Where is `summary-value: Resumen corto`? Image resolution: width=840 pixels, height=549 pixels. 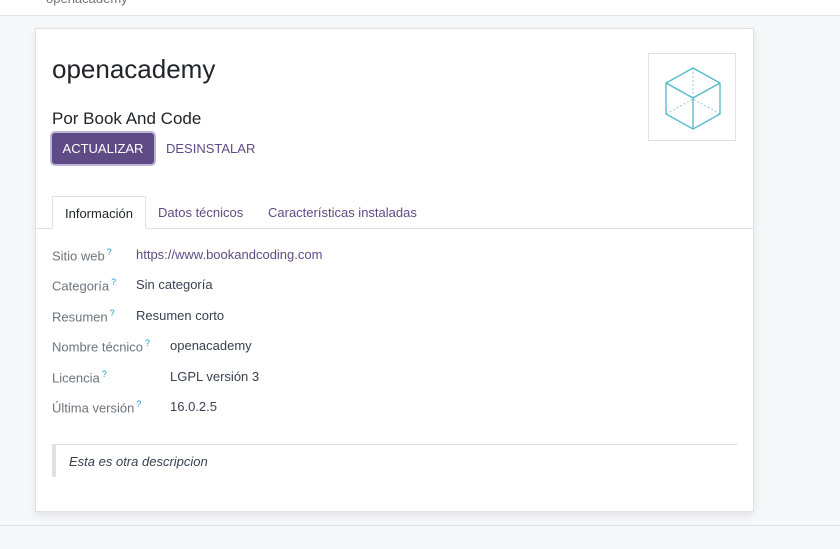
summary-value: Resumen corto is located at coordinates (180, 315).